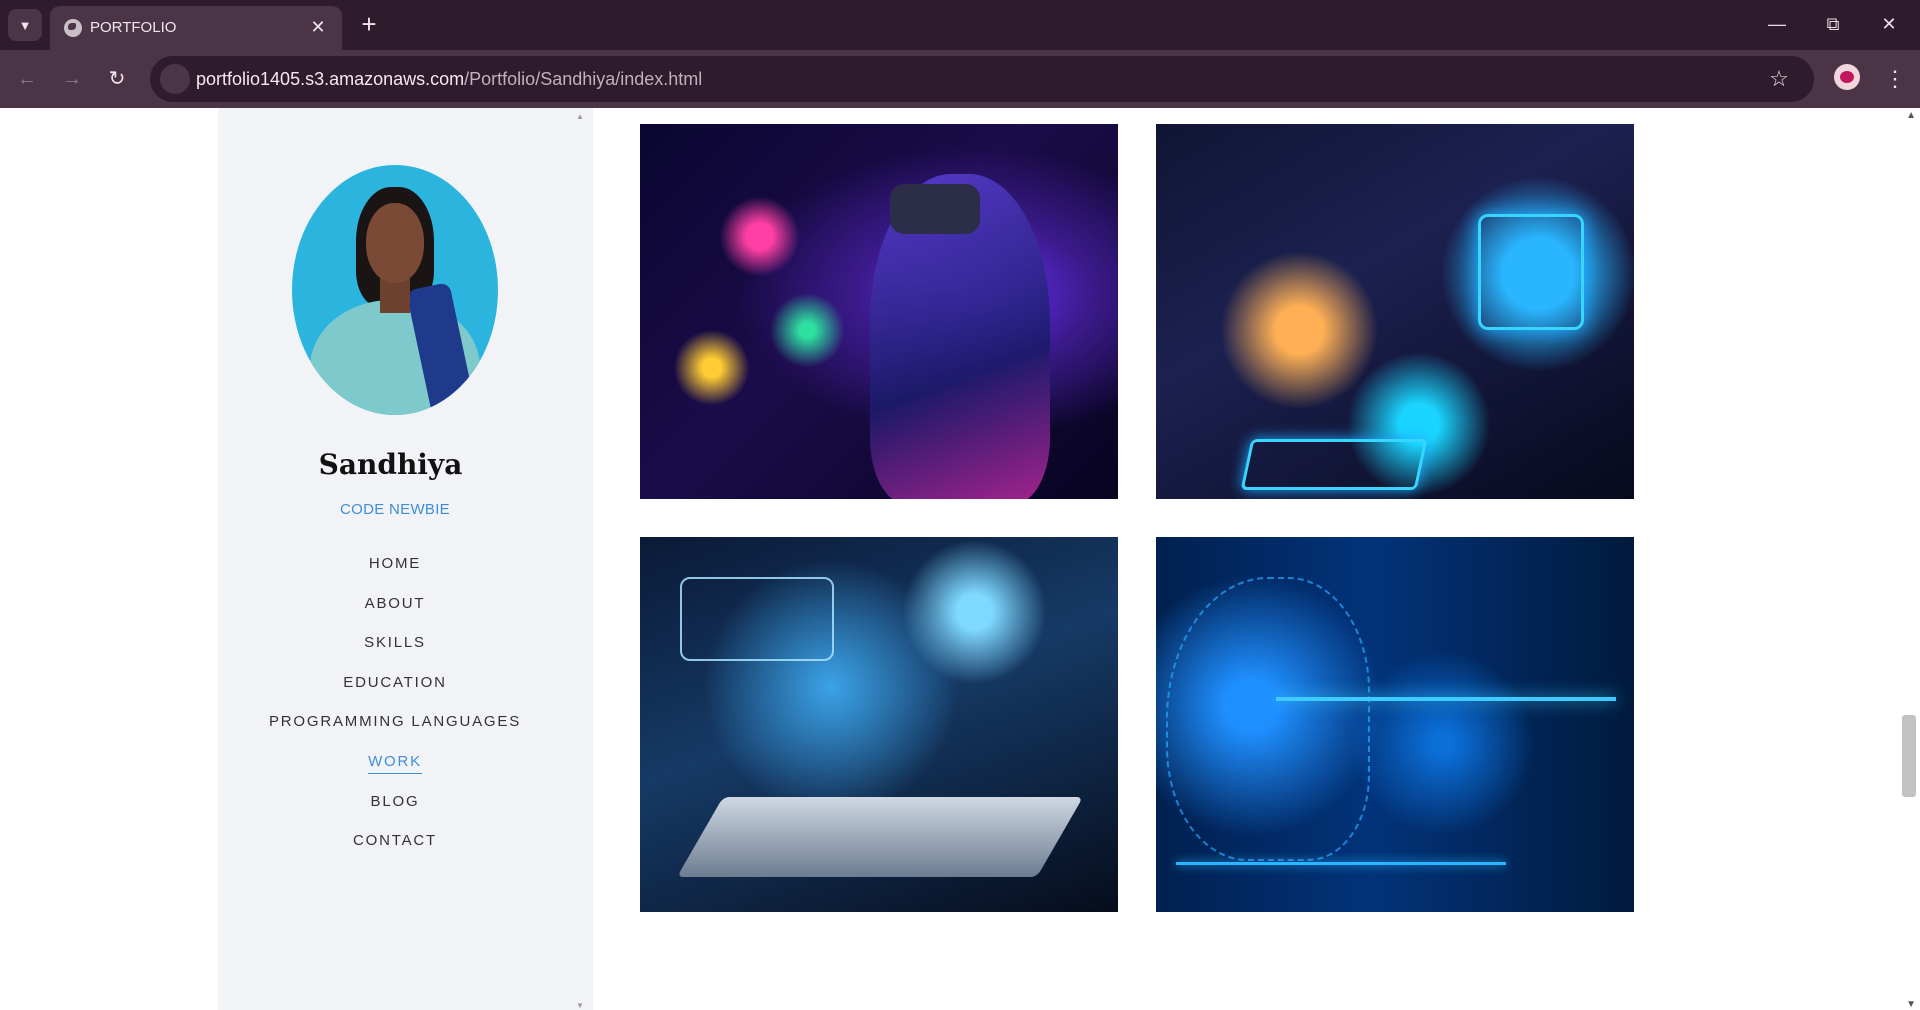  What do you see at coordinates (580, 1005) in the screenshot?
I see `sidebar-scroll-down-icon: ▼` at bounding box center [580, 1005].